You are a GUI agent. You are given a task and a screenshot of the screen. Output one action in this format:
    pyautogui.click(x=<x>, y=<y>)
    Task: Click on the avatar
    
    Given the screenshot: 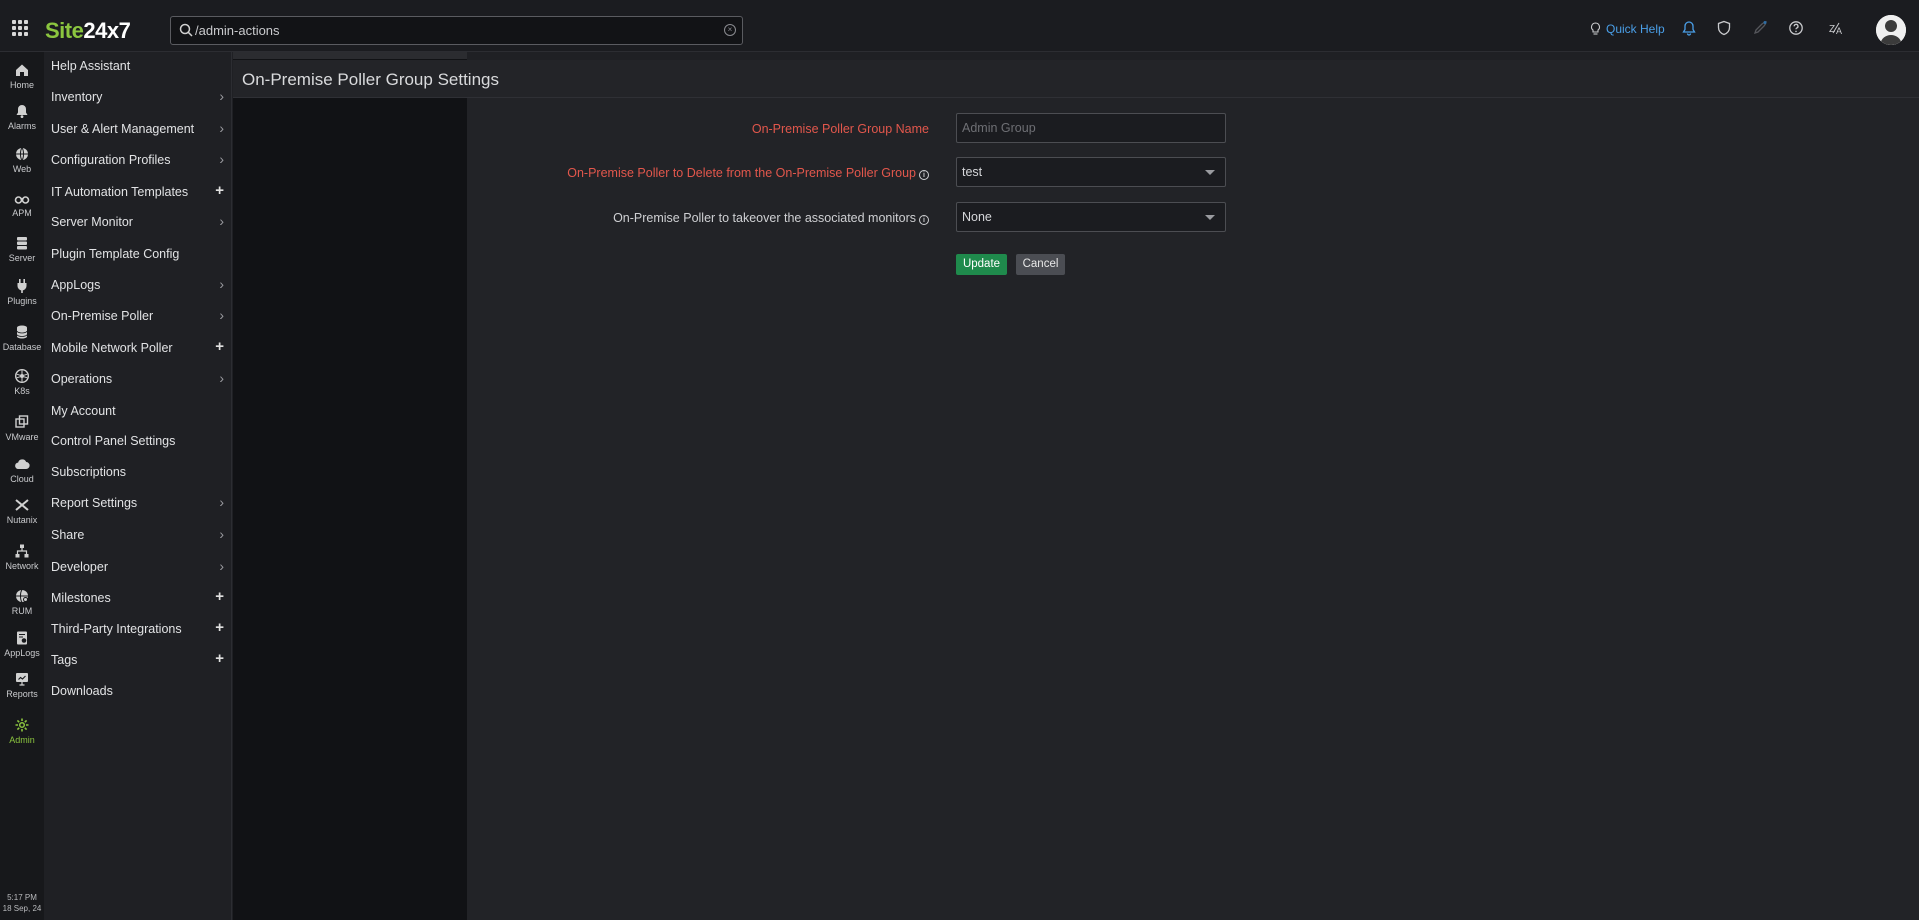 What is the action you would take?
    pyautogui.click(x=1891, y=30)
    